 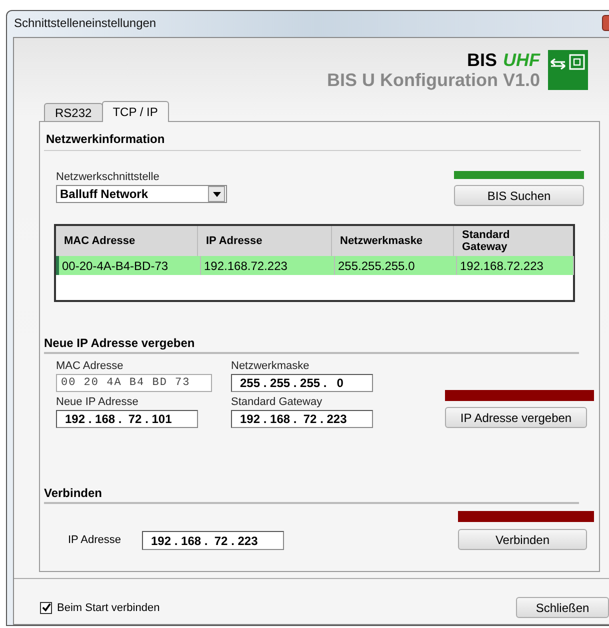 I want to click on arrows-logo-icon, so click(x=568, y=70).